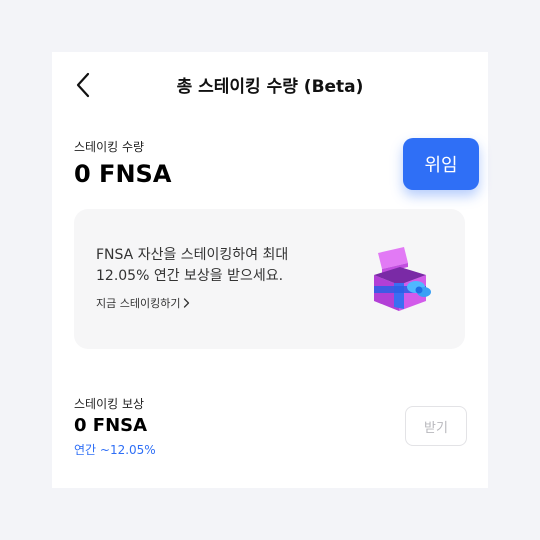  Describe the element at coordinates (109, 404) in the screenshot. I see `staking-reward-label: 스테이킹 보상` at that location.